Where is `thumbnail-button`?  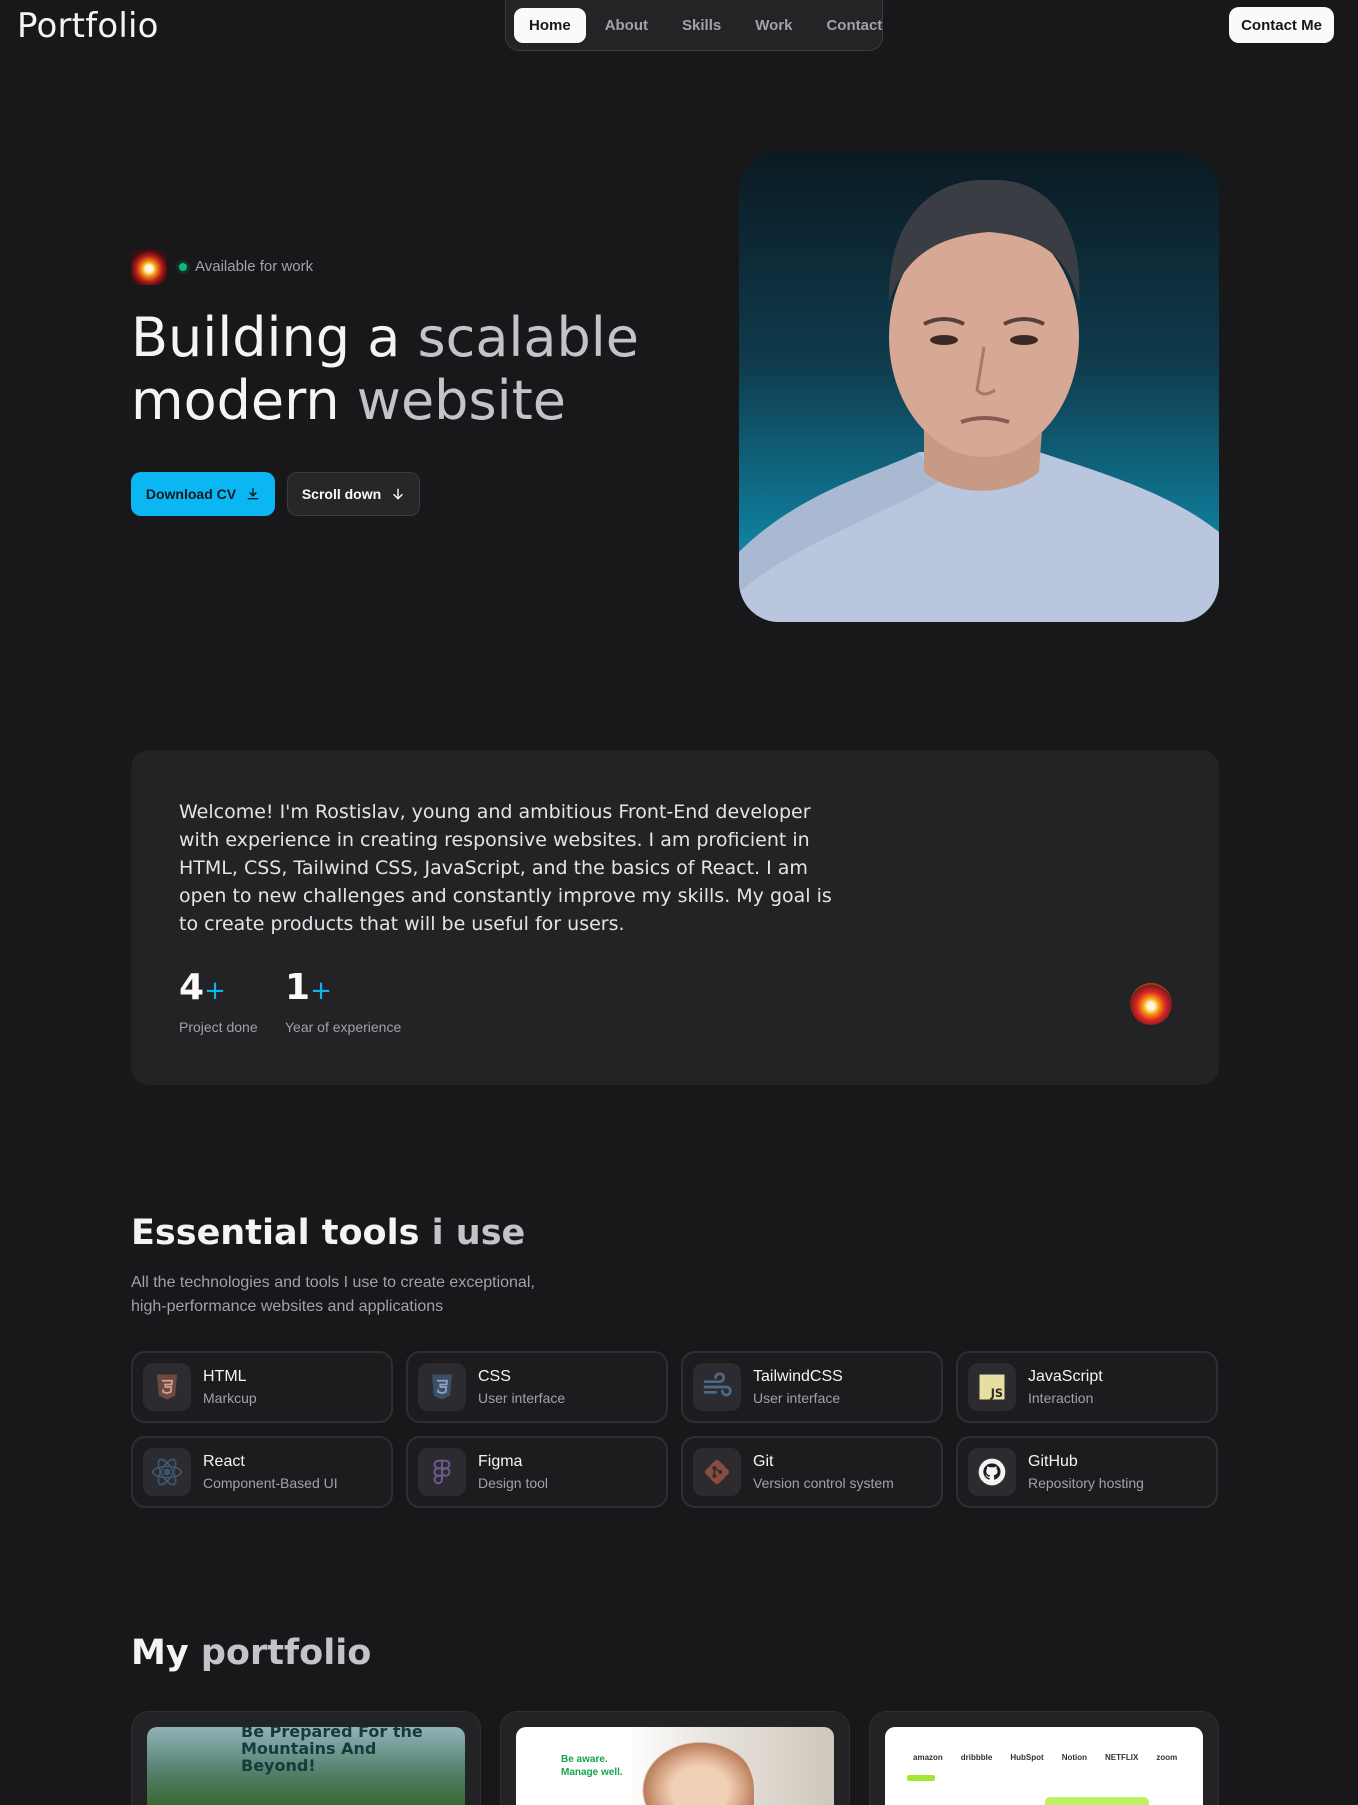 thumbnail-button is located at coordinates (1097, 1801).